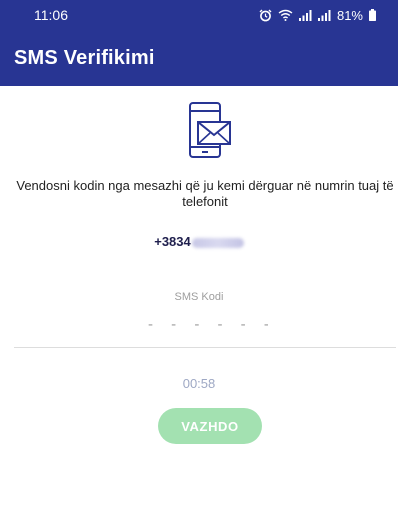 Image resolution: width=398 pixels, height=508 pixels. What do you see at coordinates (217, 242) in the screenshot?
I see `phone-number-masked` at bounding box center [217, 242].